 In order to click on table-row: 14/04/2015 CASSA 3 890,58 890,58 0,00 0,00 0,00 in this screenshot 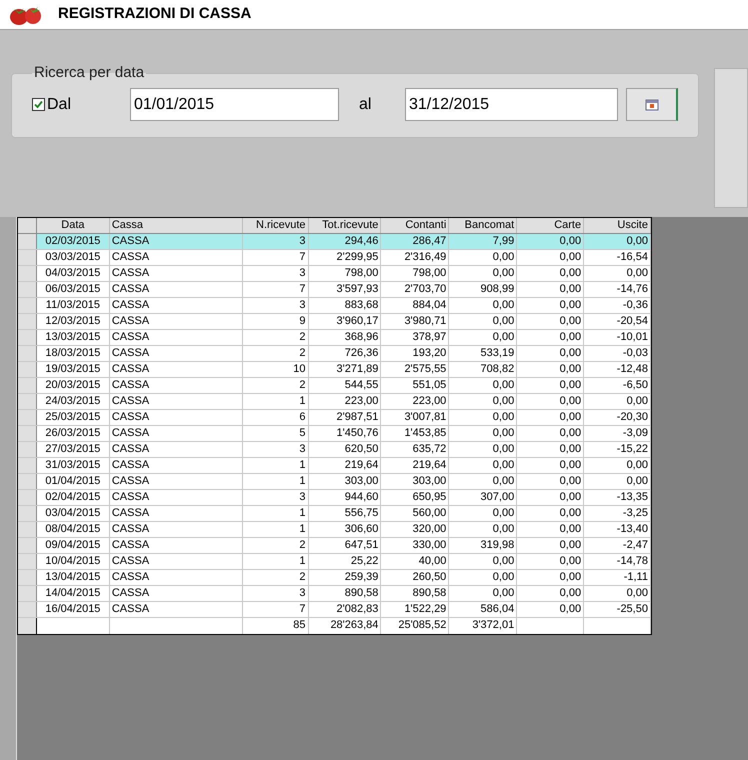, I will do `click(334, 594)`.